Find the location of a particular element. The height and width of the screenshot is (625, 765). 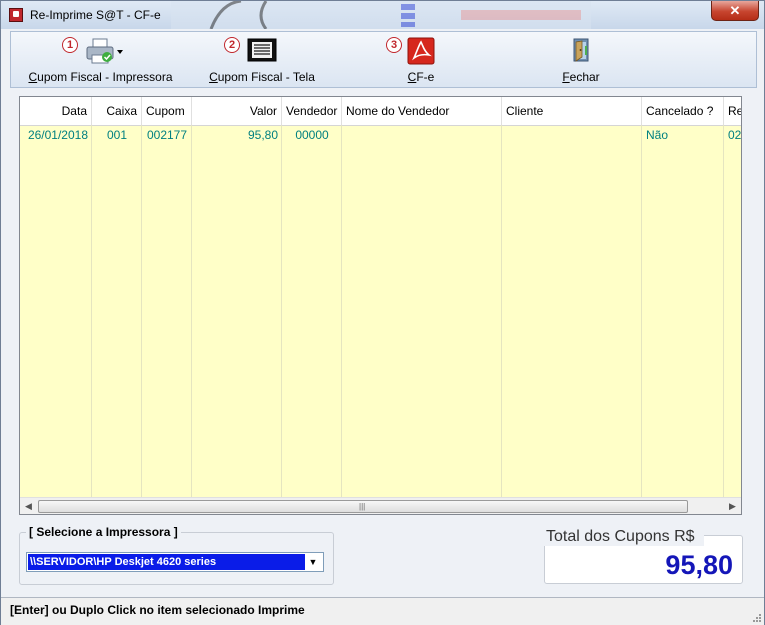

pdf-icon is located at coordinates (421, 51).